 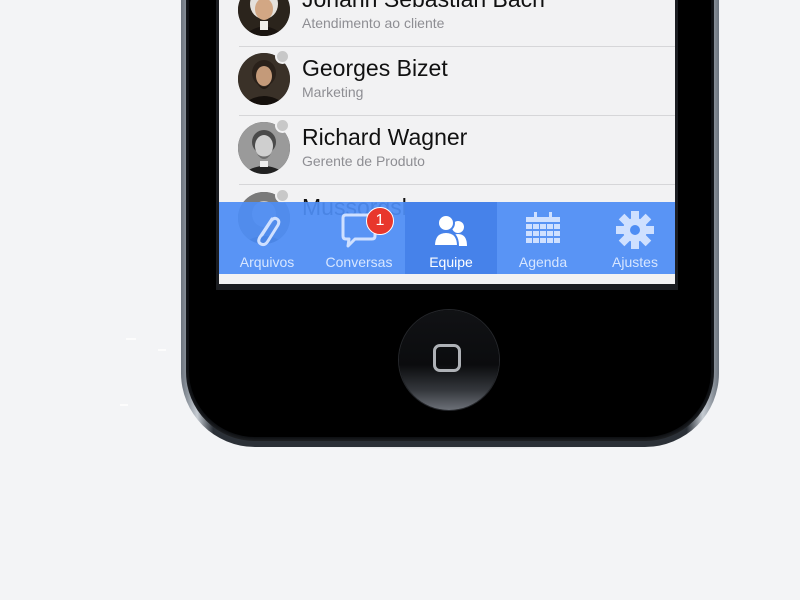 I want to click on tab-arquivos: Arquivos, so click(x=267, y=238).